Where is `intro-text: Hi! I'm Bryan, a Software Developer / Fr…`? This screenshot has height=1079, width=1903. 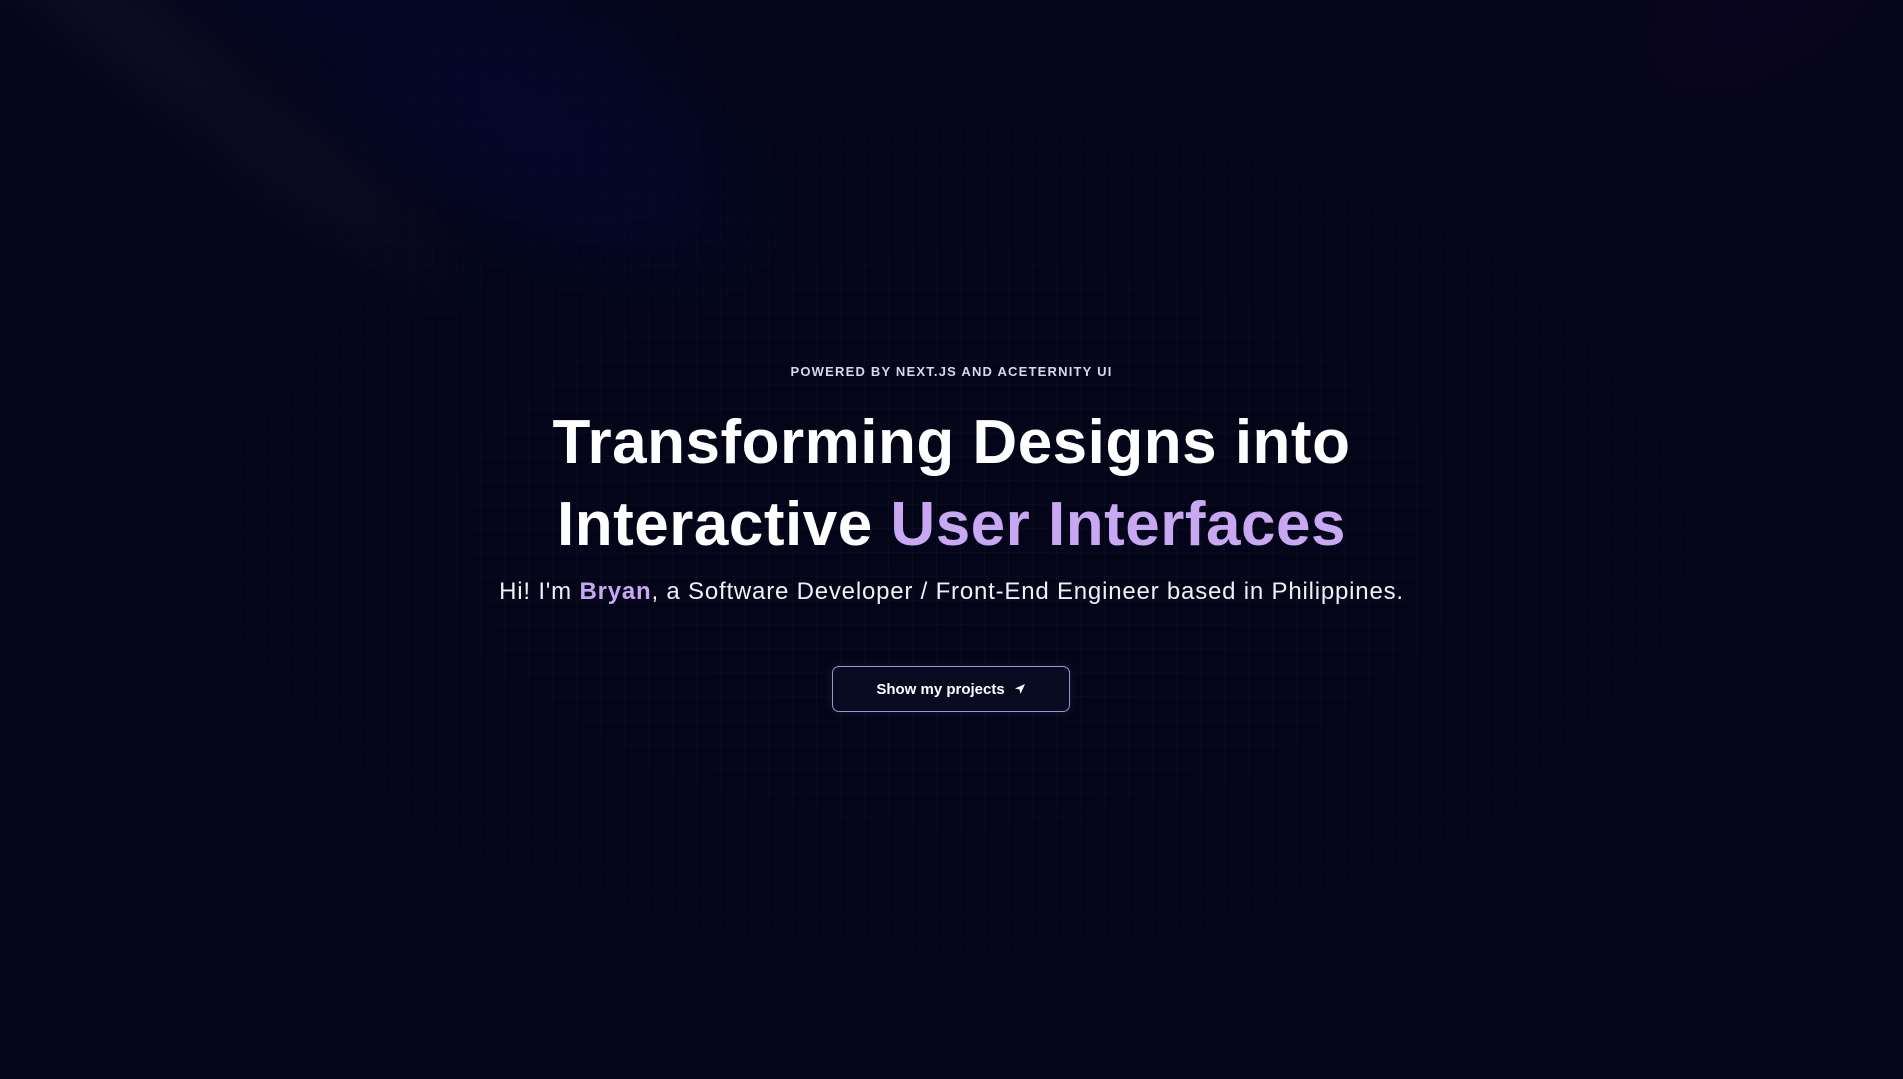
intro-text: Hi! I'm Bryan, a Software Developer / Fr… is located at coordinates (951, 592).